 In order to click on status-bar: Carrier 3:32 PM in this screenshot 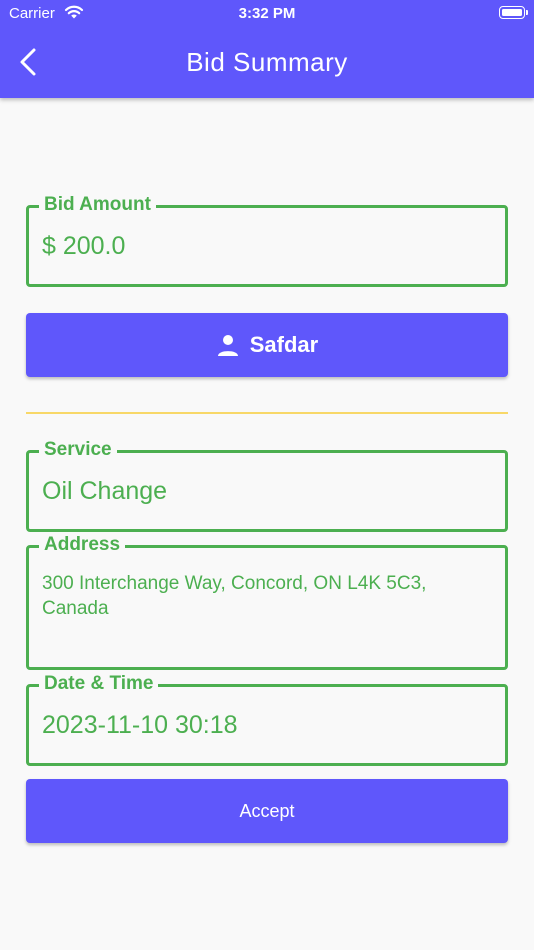, I will do `click(267, 14)`.